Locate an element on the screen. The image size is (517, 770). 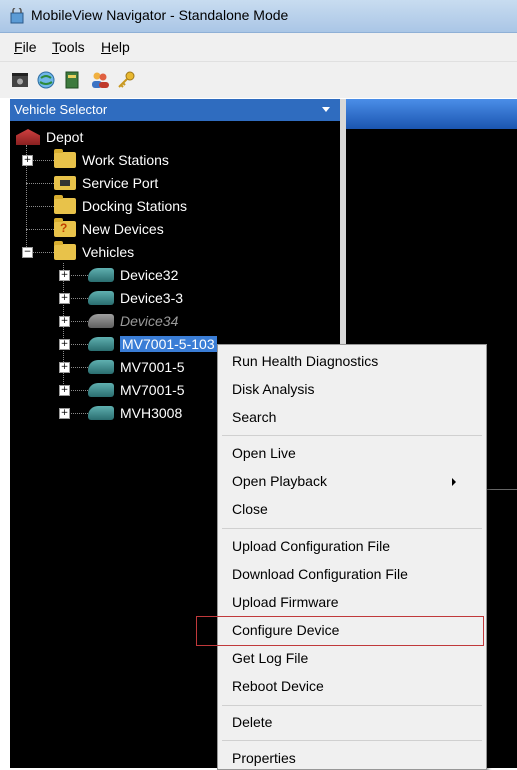
tree-node-new-devices: New Devices is located at coordinates (109, 229).